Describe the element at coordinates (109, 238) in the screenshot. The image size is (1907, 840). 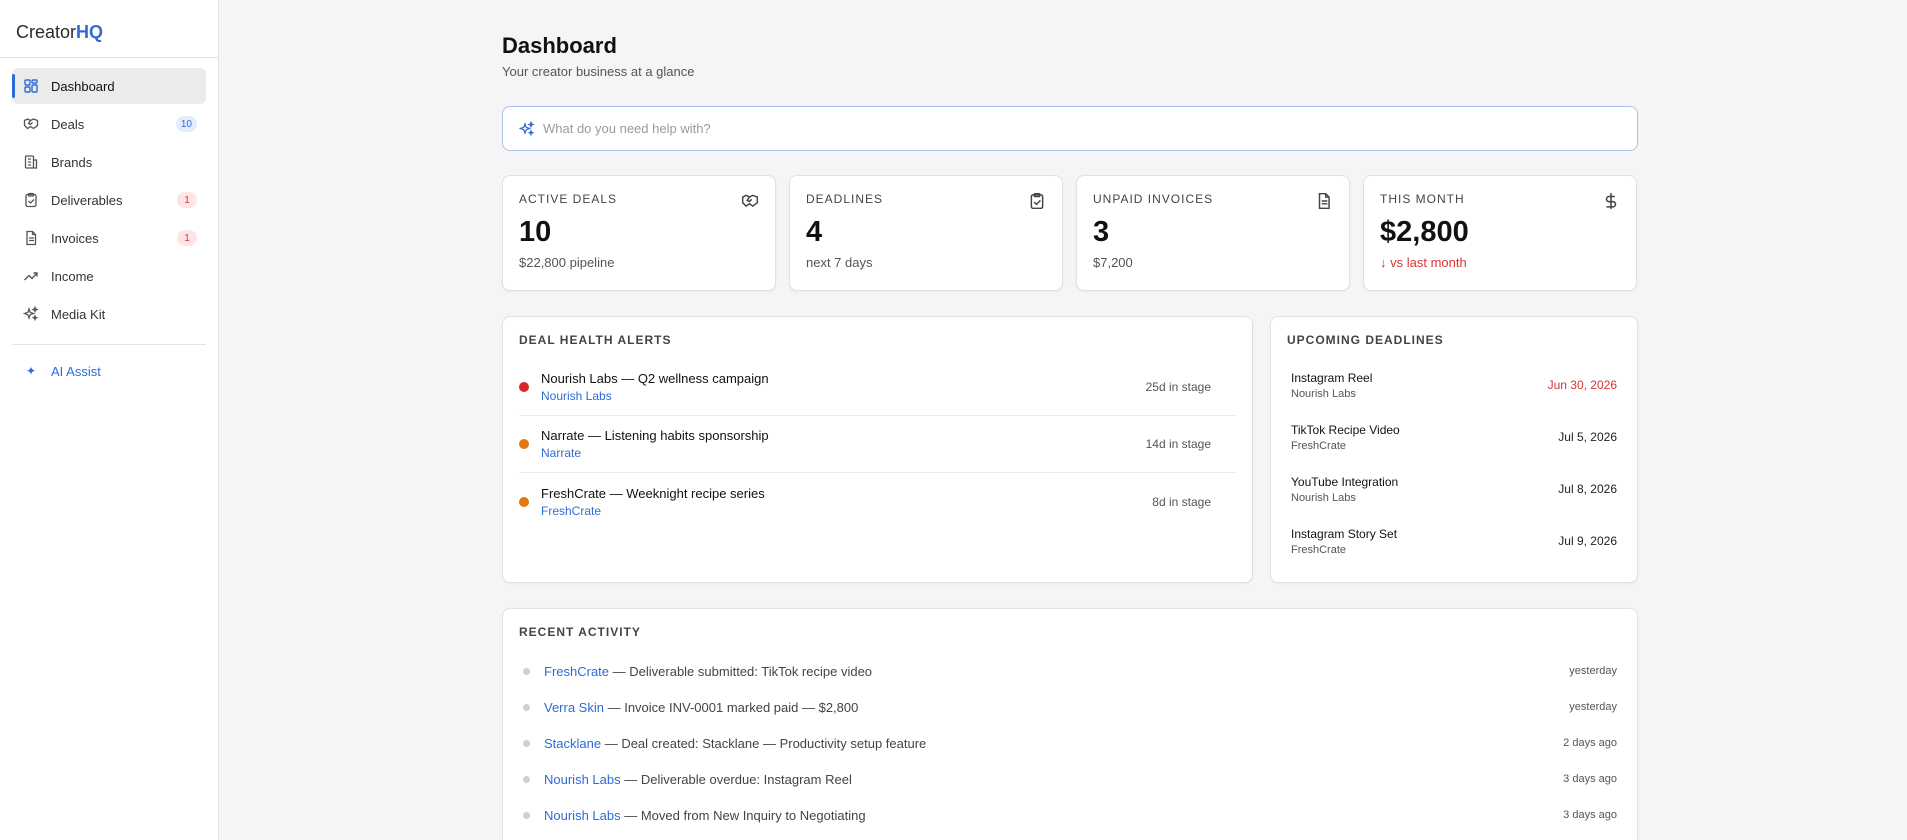
I see `sidebar-item-invoices: Invoices 1` at that location.